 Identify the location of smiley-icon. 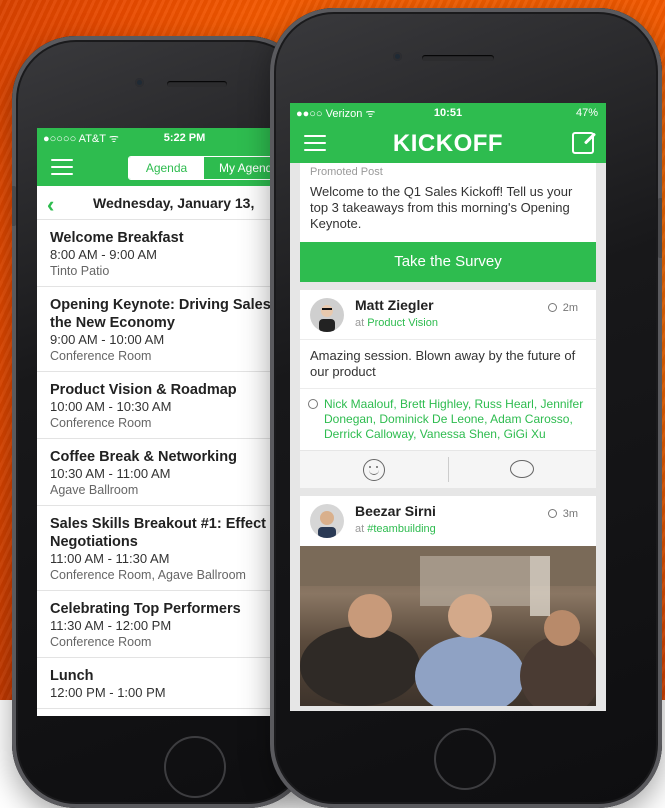
(313, 404).